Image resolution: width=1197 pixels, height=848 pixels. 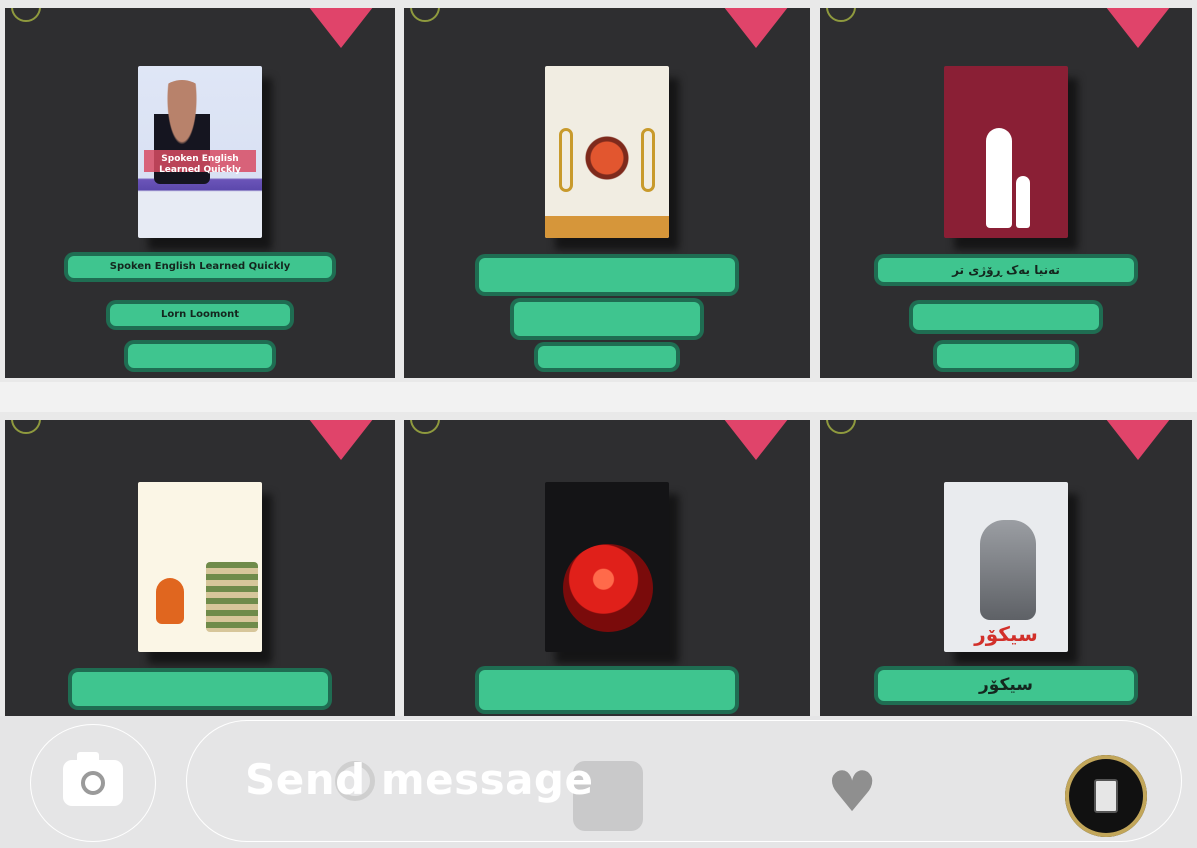 What do you see at coordinates (419, 779) in the screenshot?
I see `message-placeholder: Send message` at bounding box center [419, 779].